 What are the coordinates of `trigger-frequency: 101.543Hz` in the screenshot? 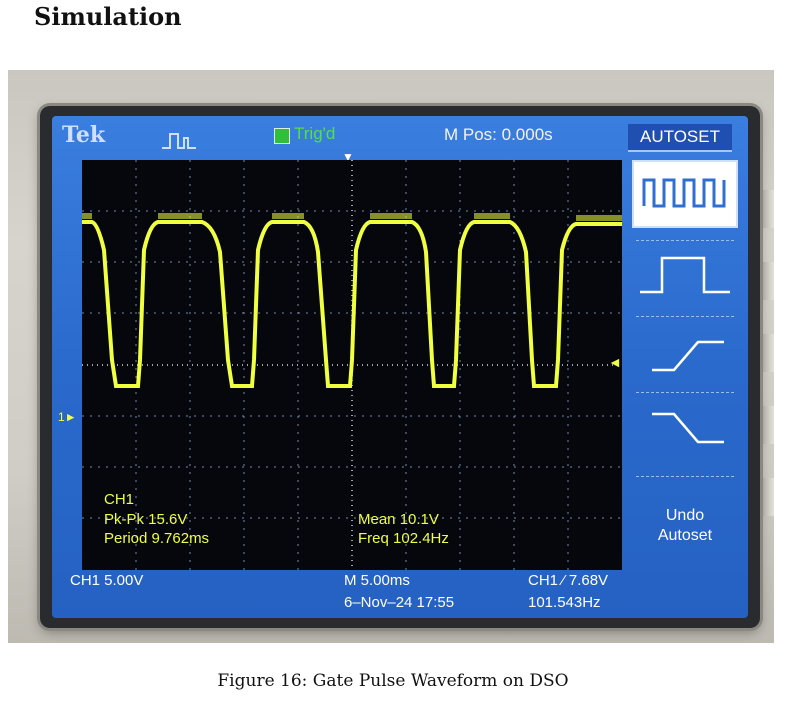 It's located at (564, 602).